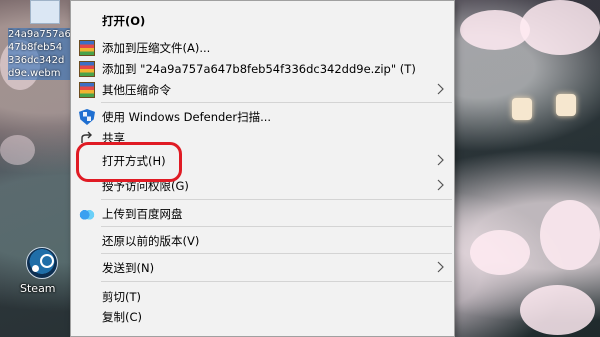 Image resolution: width=600 pixels, height=337 pixels. Describe the element at coordinates (262, 214) in the screenshot. I see `menu-item-upload-baidu: 上传到百度网盘` at that location.